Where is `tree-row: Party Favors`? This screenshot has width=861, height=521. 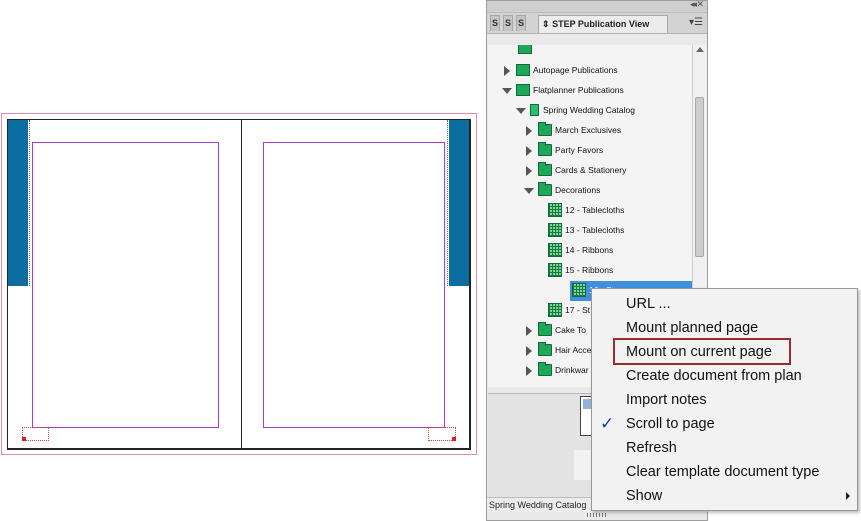 tree-row: Party Favors is located at coordinates (590, 151).